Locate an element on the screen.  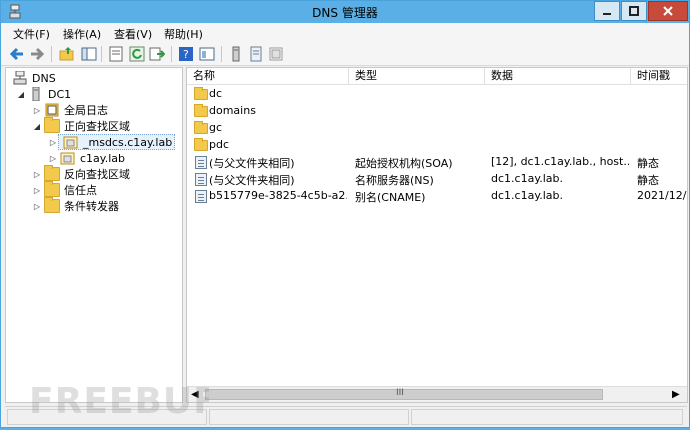
selected-tree-item: _msdcs.c1ay.lab is located at coordinates (117, 142).